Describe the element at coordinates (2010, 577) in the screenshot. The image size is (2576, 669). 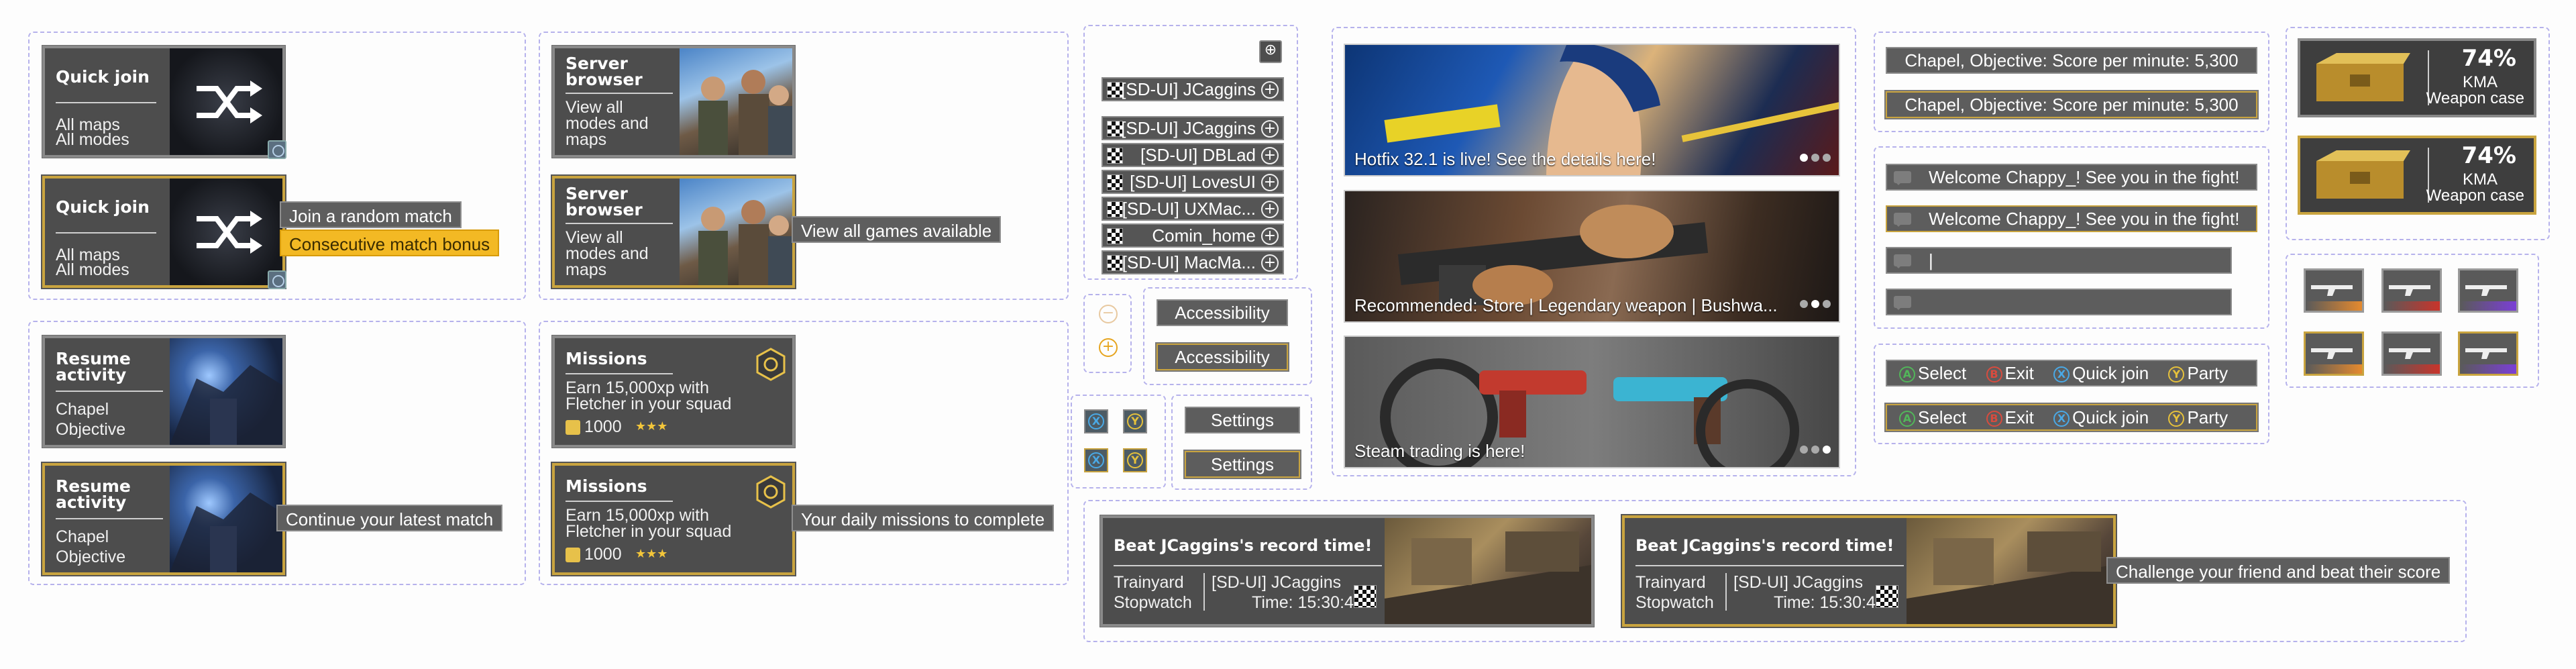
I see `trainyard-illustration` at that location.